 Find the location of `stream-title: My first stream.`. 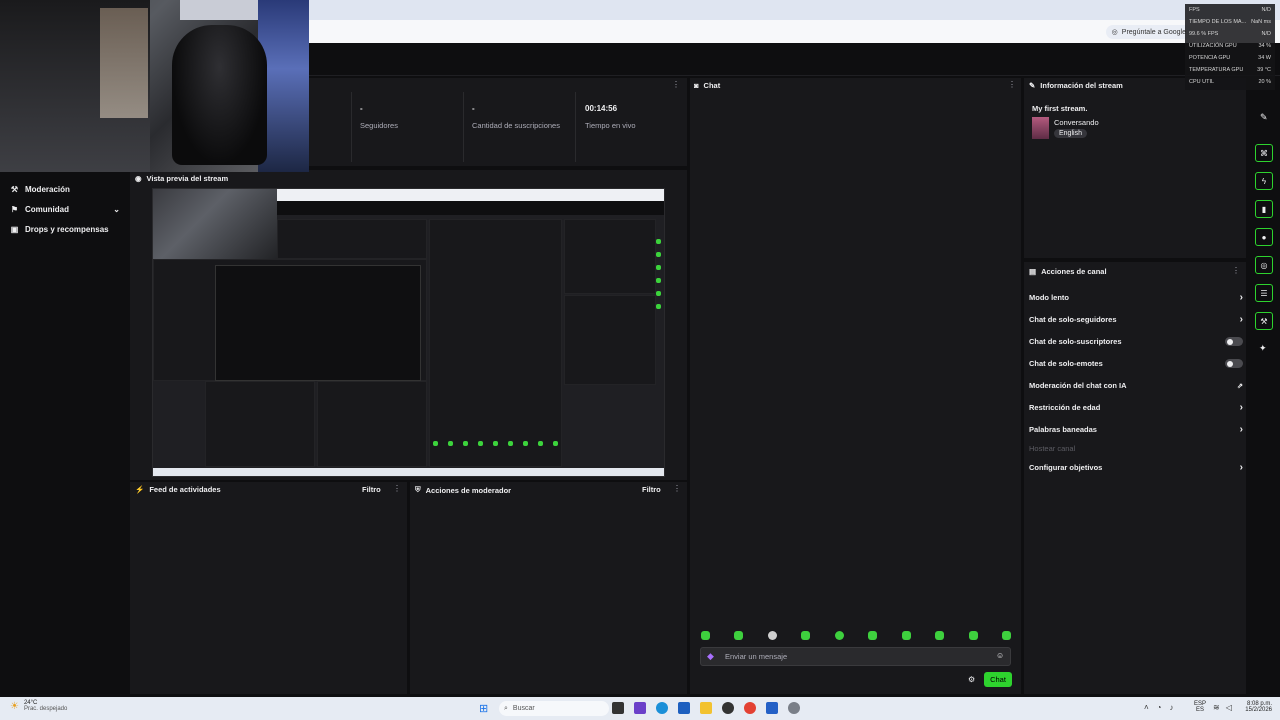

stream-title: My first stream. is located at coordinates (1060, 108).